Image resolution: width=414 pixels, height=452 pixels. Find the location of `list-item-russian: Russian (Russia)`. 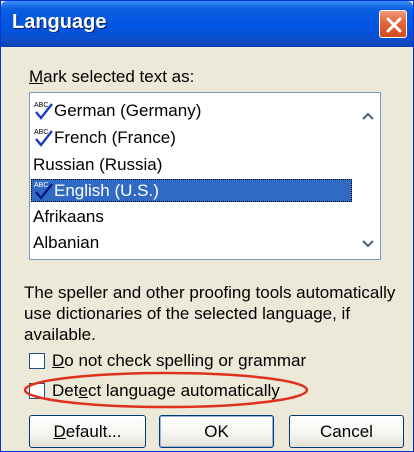

list-item-russian: Russian (Russia) is located at coordinates (191, 164).